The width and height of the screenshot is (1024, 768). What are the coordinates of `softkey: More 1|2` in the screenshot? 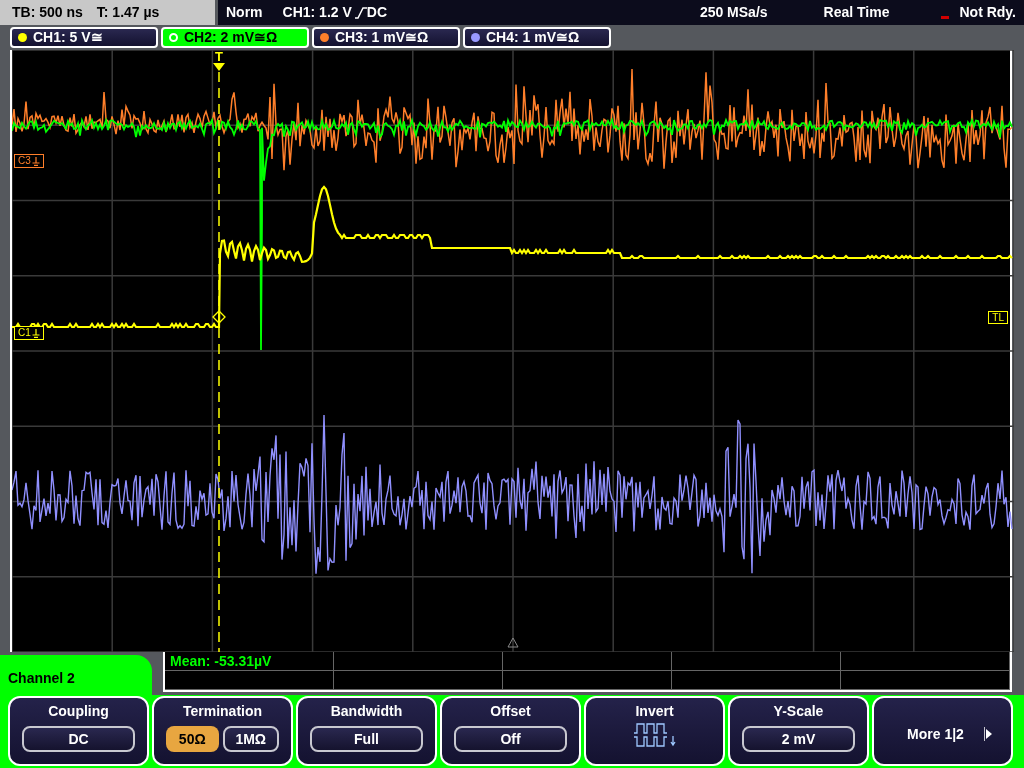 It's located at (942, 731).